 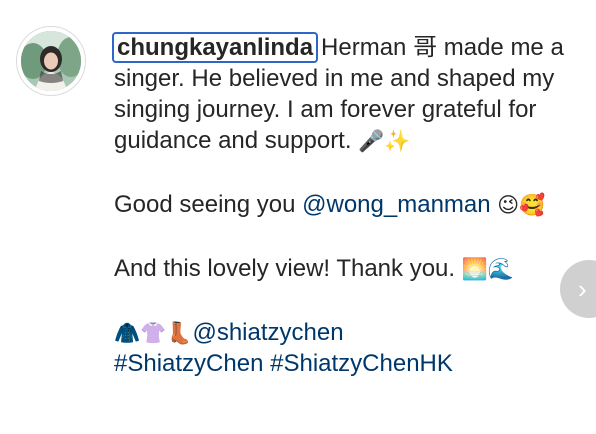 I want to click on caption-text-segment: guidance and support., so click(x=233, y=140).